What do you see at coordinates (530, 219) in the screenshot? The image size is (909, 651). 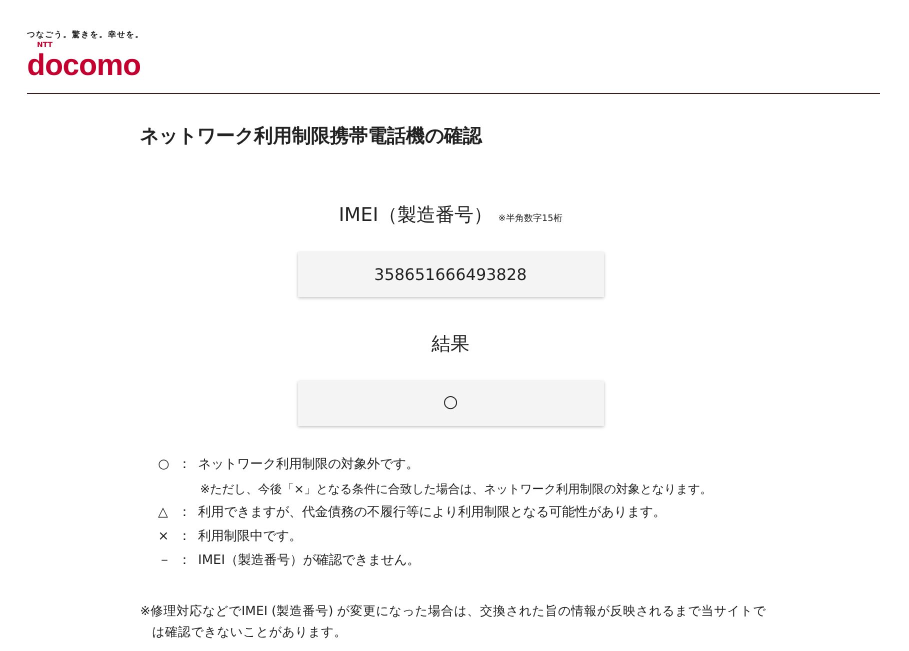 I see `imei-hint: ※半角数字15桁` at bounding box center [530, 219].